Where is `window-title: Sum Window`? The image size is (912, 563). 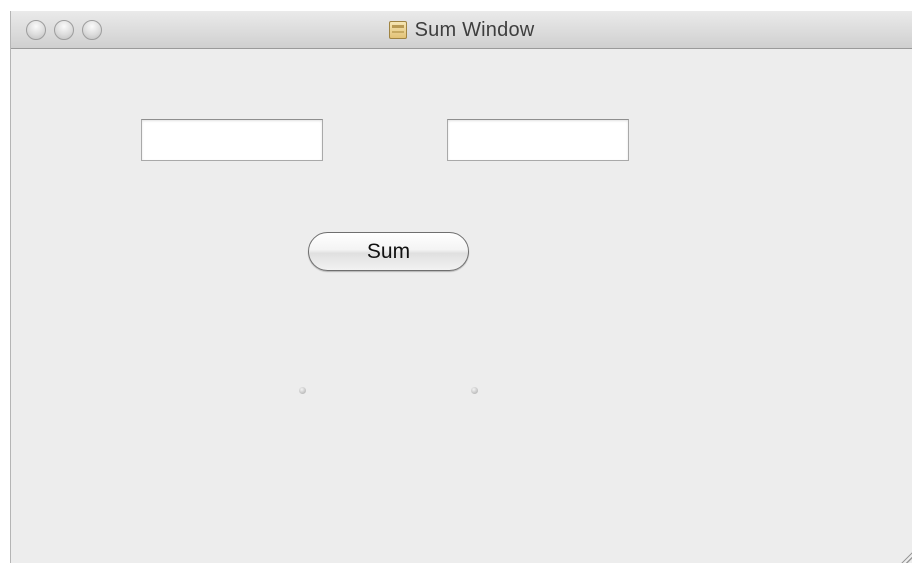 window-title: Sum Window is located at coordinates (474, 29).